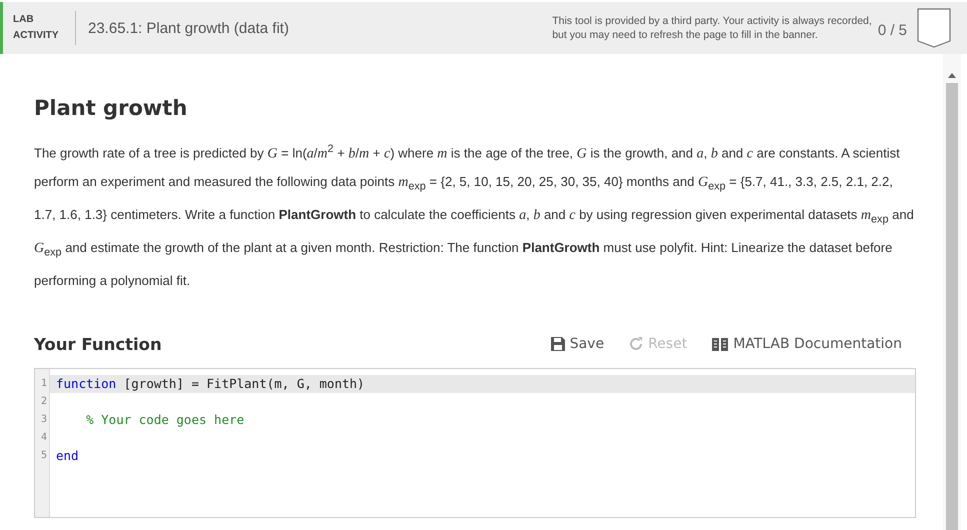 The image size is (967, 530). What do you see at coordinates (44, 455) in the screenshot?
I see `line-number: 5` at bounding box center [44, 455].